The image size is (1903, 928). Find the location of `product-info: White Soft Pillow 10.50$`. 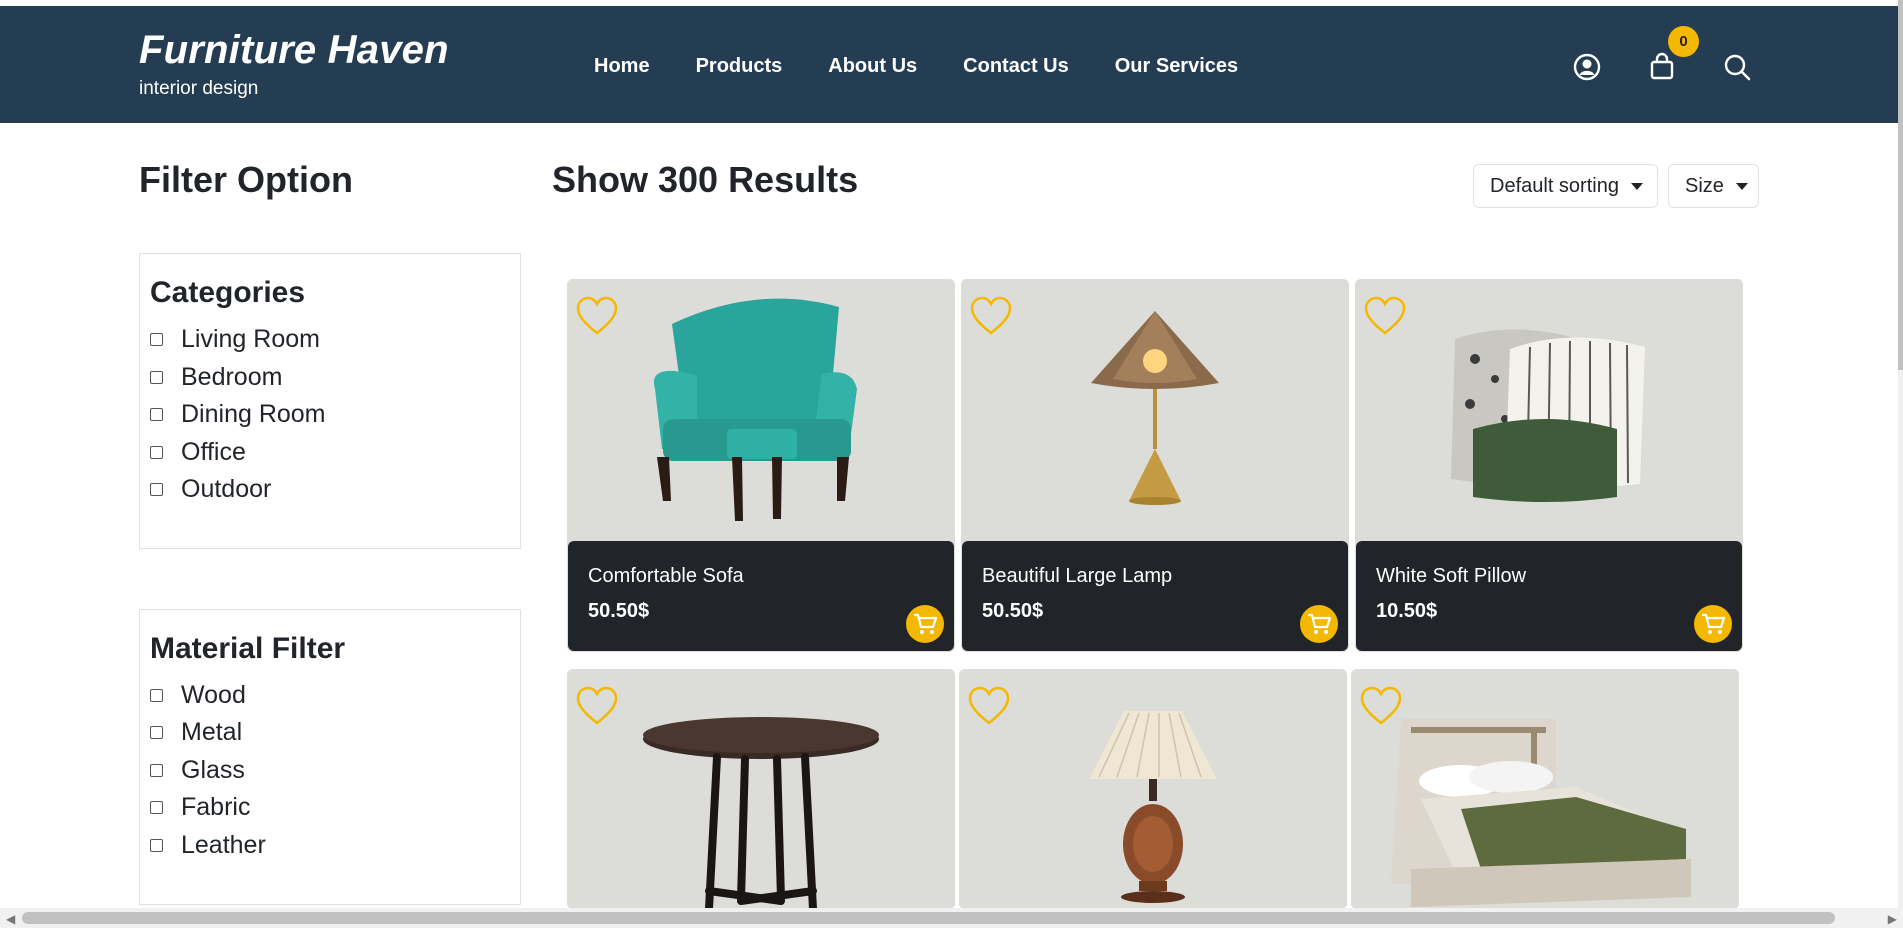

product-info: White Soft Pillow 10.50$ is located at coordinates (1549, 596).